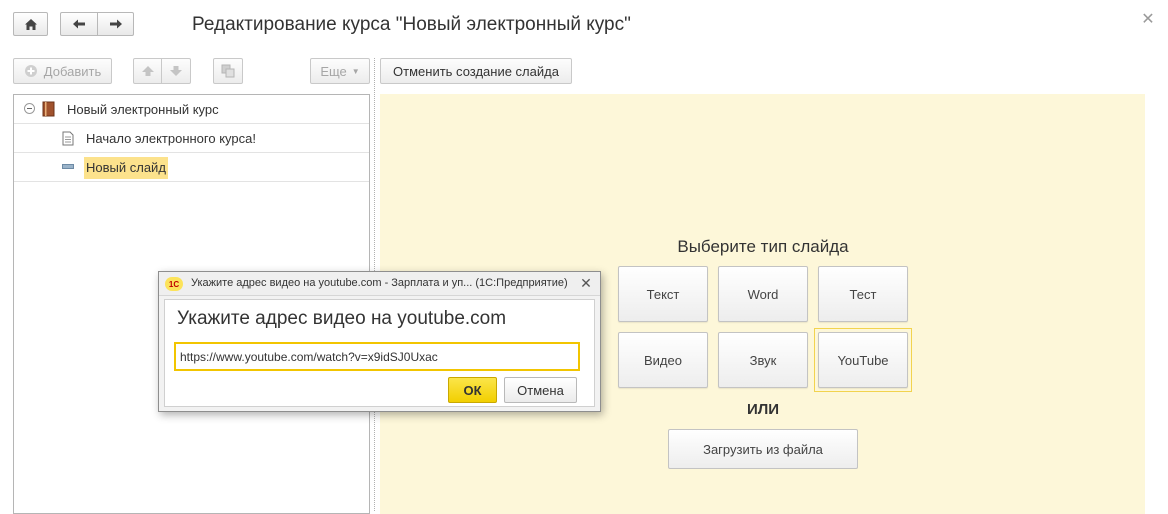  What do you see at coordinates (863, 360) in the screenshot?
I see `slide-type-youtube-button: YouTube` at bounding box center [863, 360].